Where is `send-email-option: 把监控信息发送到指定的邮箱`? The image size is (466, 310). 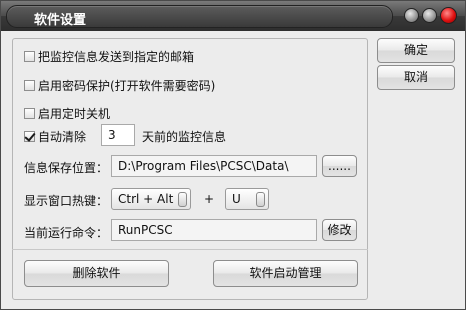 send-email-option: 把监控信息发送到指定的邮箱 is located at coordinates (109, 56).